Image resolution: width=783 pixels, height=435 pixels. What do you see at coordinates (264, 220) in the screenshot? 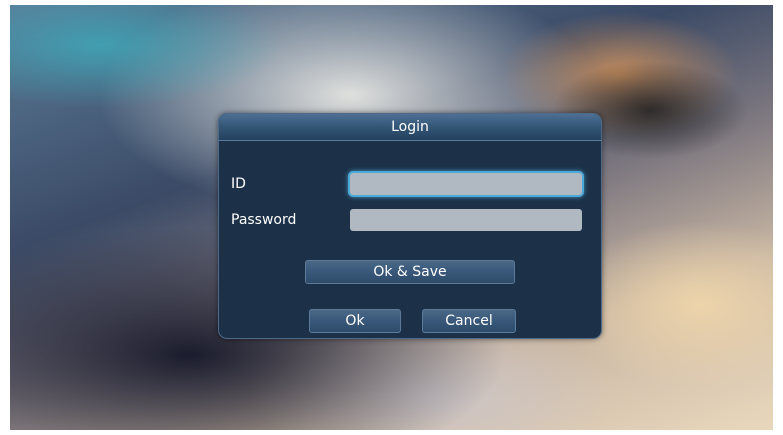
I see `password-label: Password` at bounding box center [264, 220].